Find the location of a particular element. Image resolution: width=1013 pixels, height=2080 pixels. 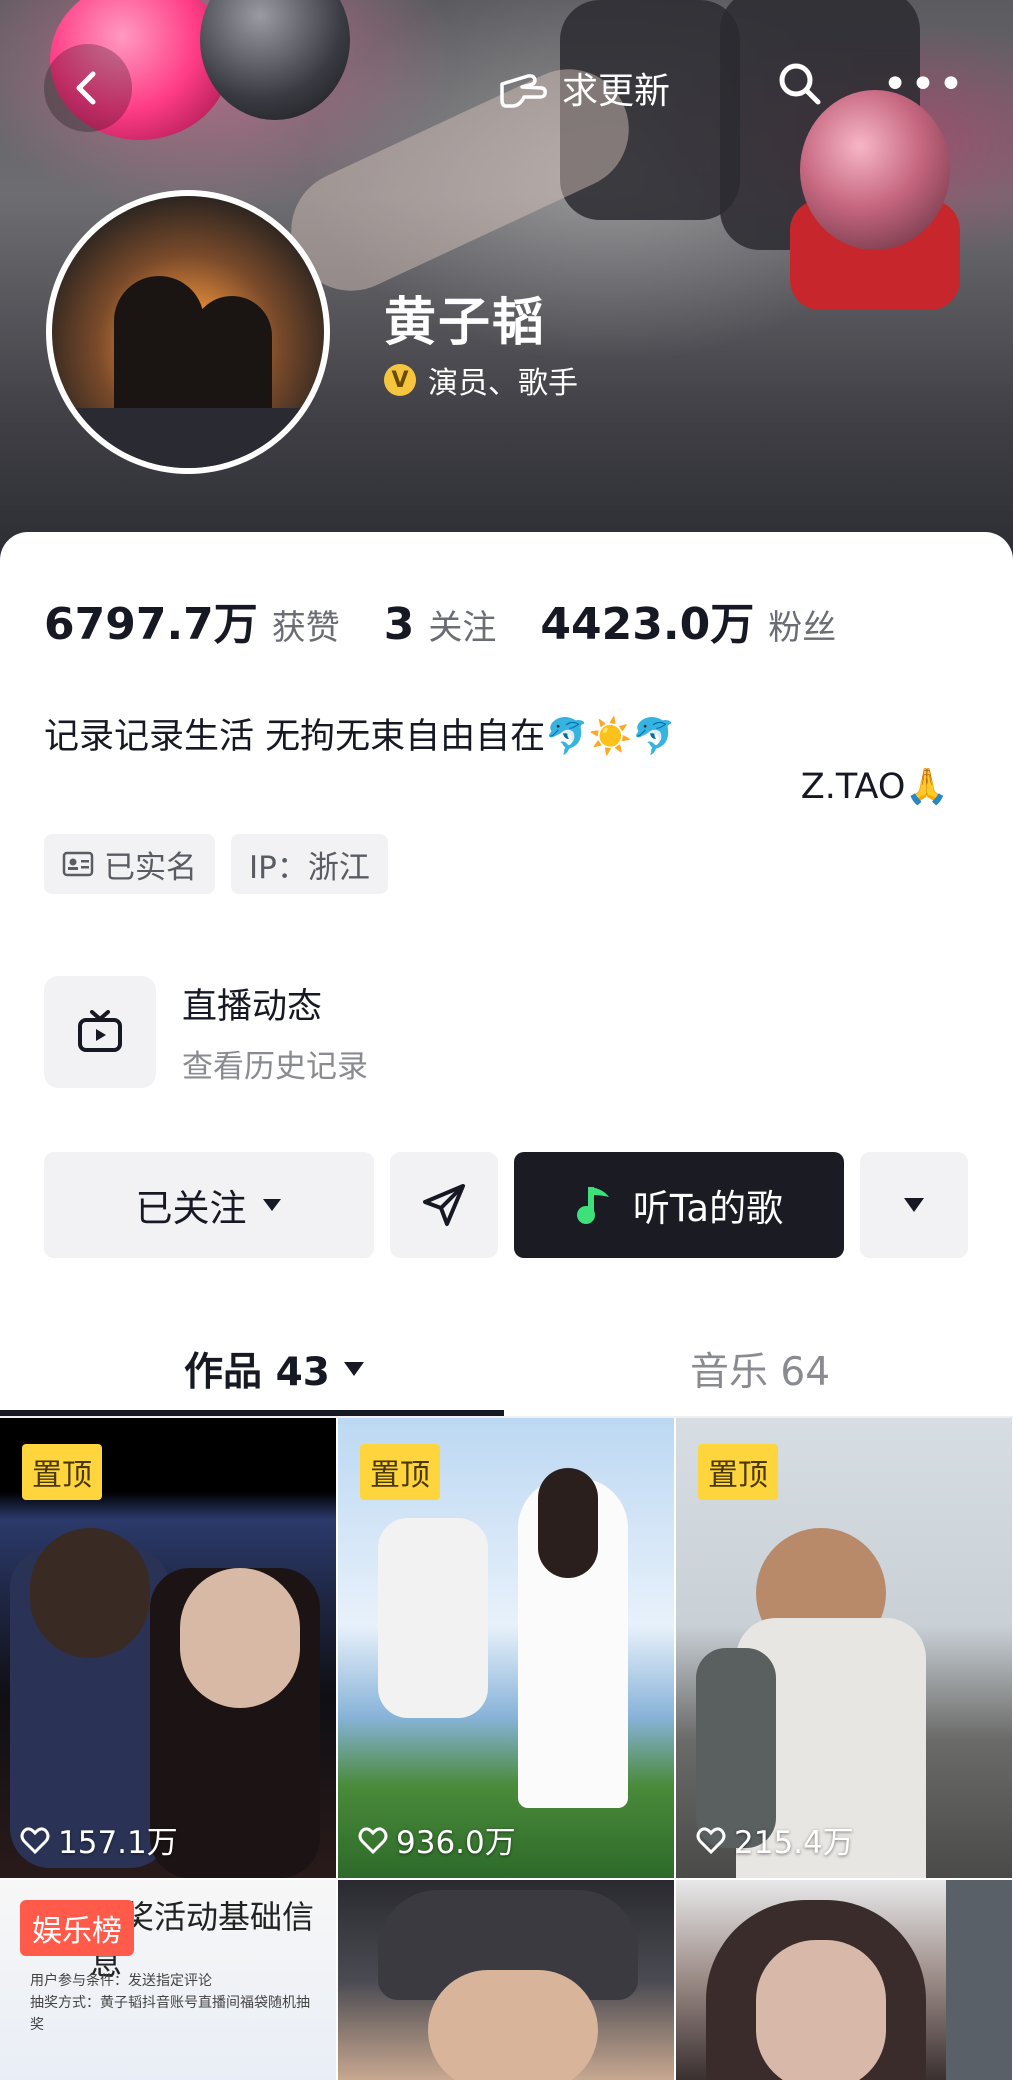

like-count-value: 215.4万 is located at coordinates (794, 1843).